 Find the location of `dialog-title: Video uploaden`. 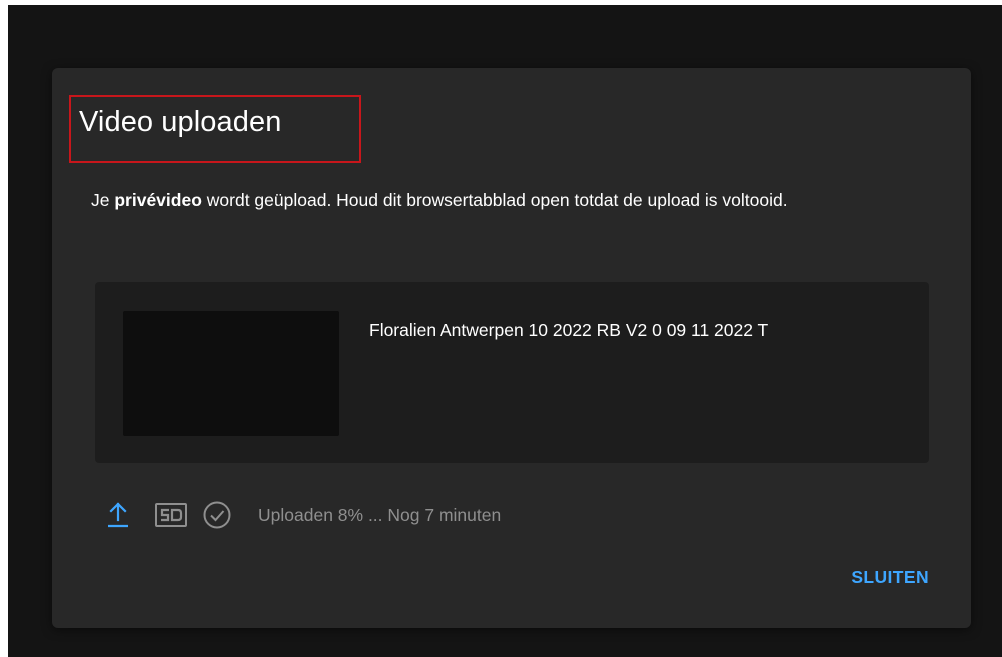

dialog-title: Video uploaden is located at coordinates (180, 122).